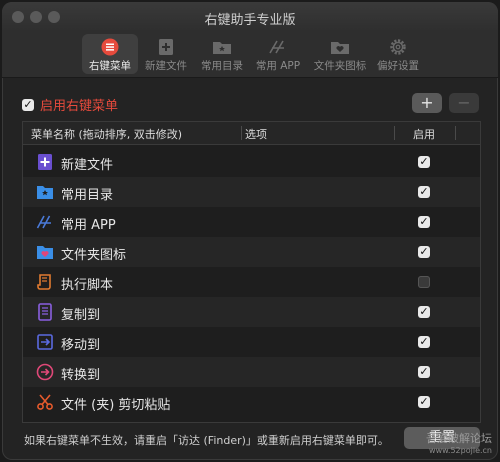 The height and width of the screenshot is (462, 500). I want to click on gear-icon, so click(398, 47).